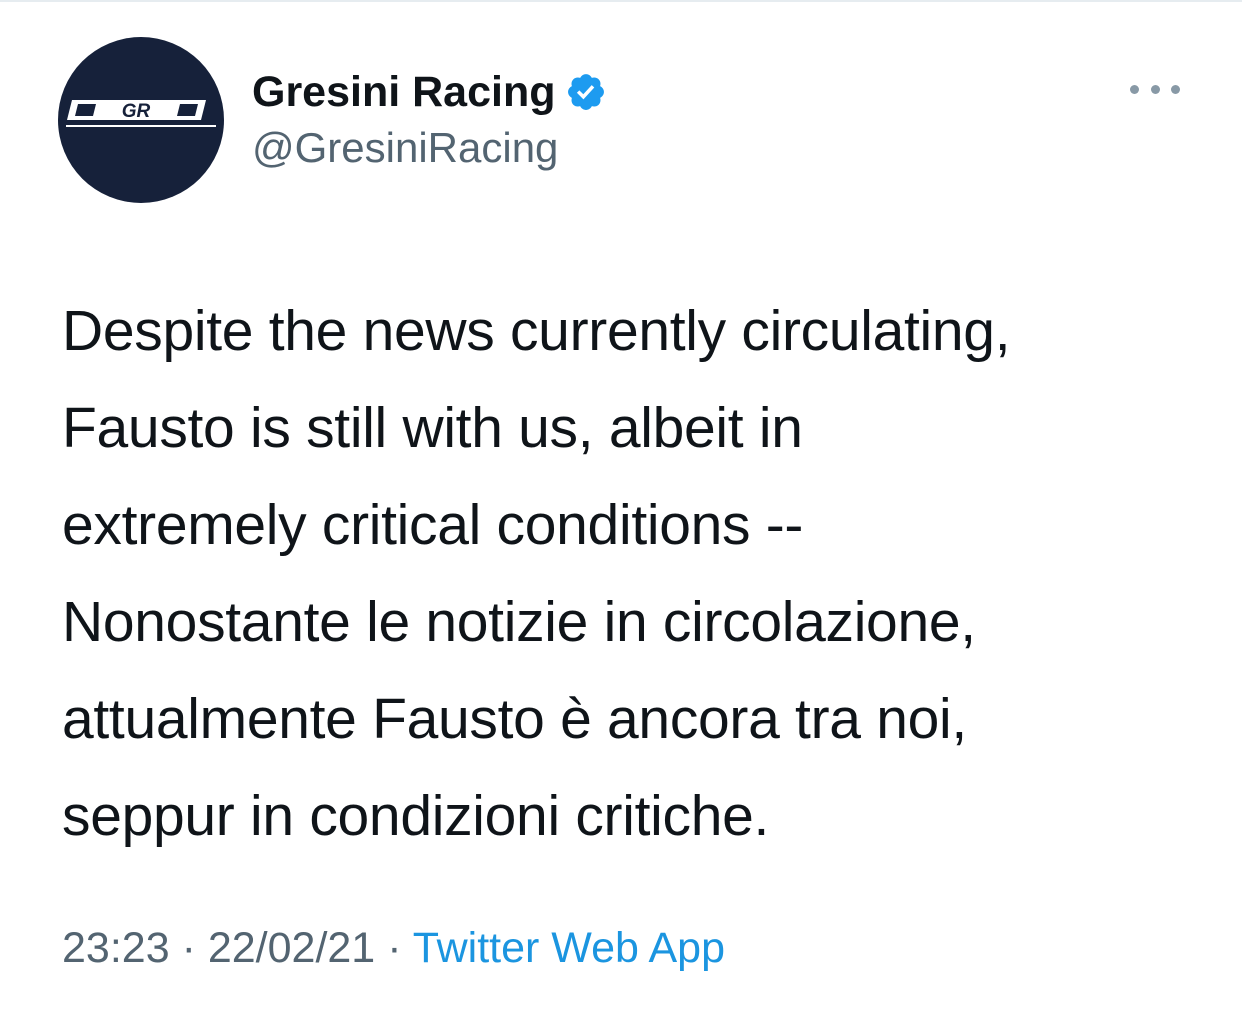  I want to click on verified-badge-icon, so click(586, 92).